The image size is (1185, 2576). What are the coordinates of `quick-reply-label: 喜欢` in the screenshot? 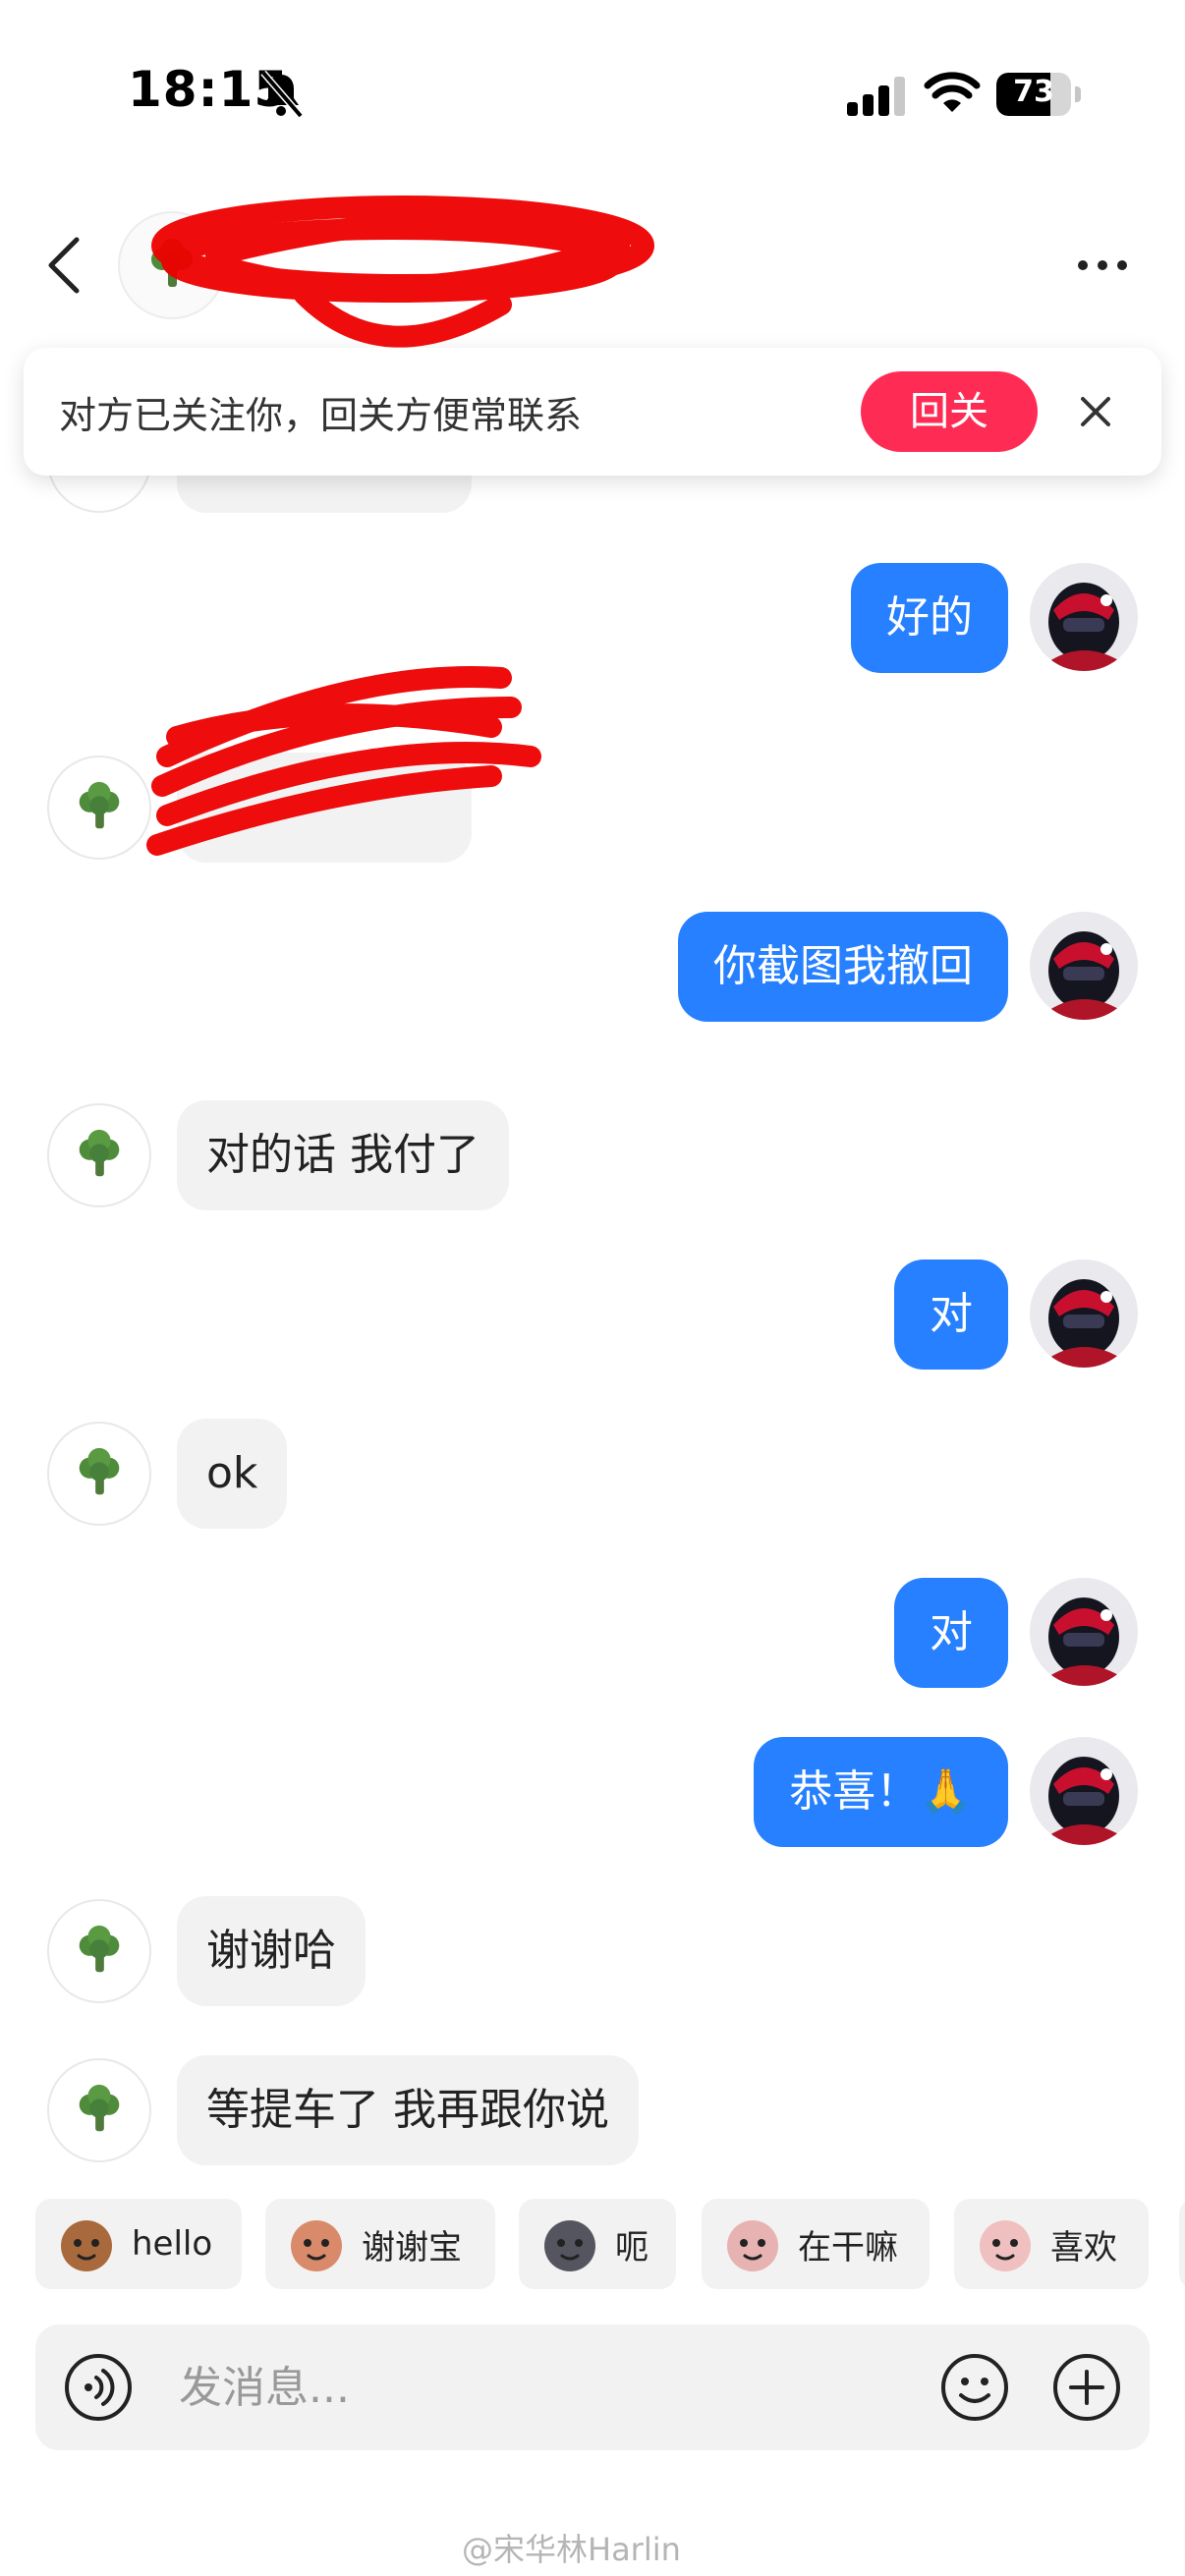 It's located at (1084, 2247).